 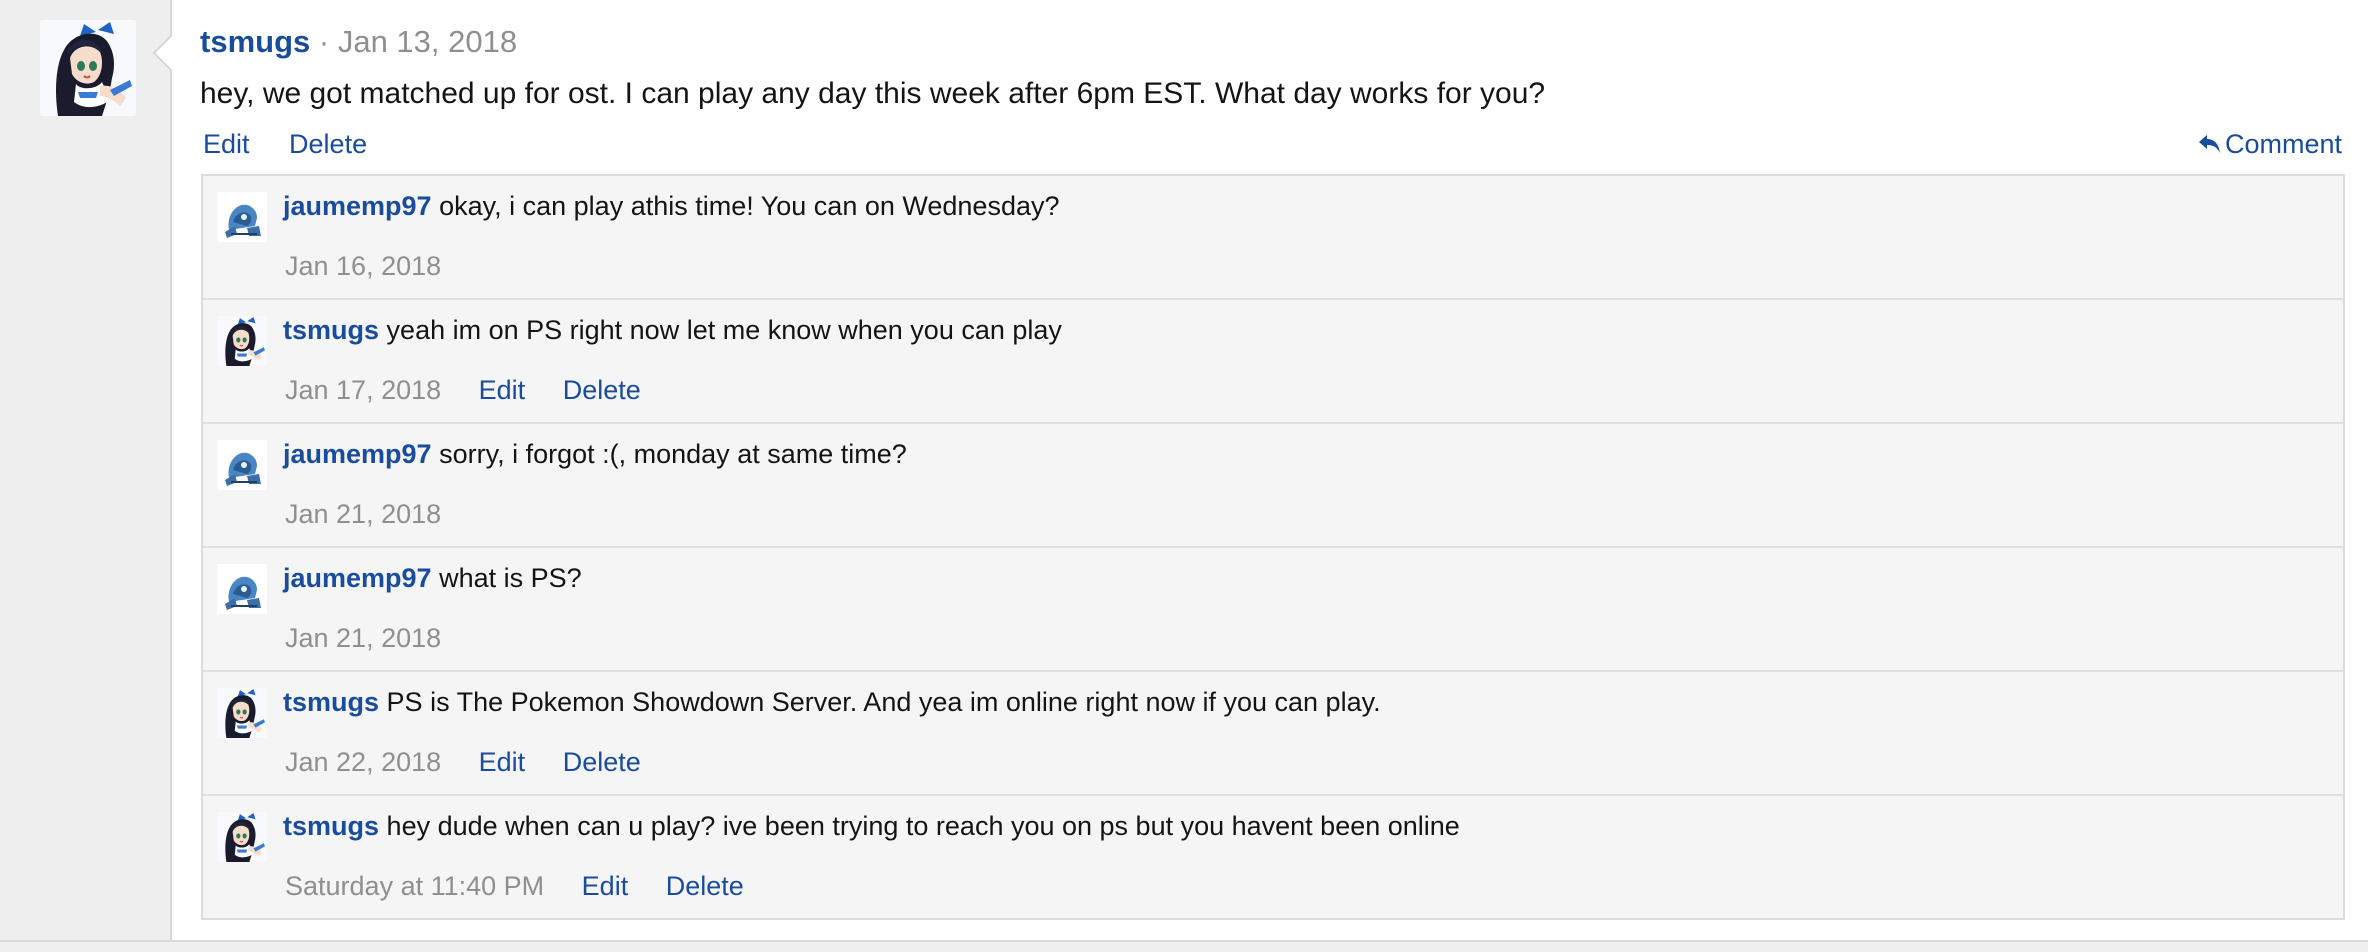 I want to click on post-header: tsmugs · Jan 13, 2018, so click(x=358, y=42).